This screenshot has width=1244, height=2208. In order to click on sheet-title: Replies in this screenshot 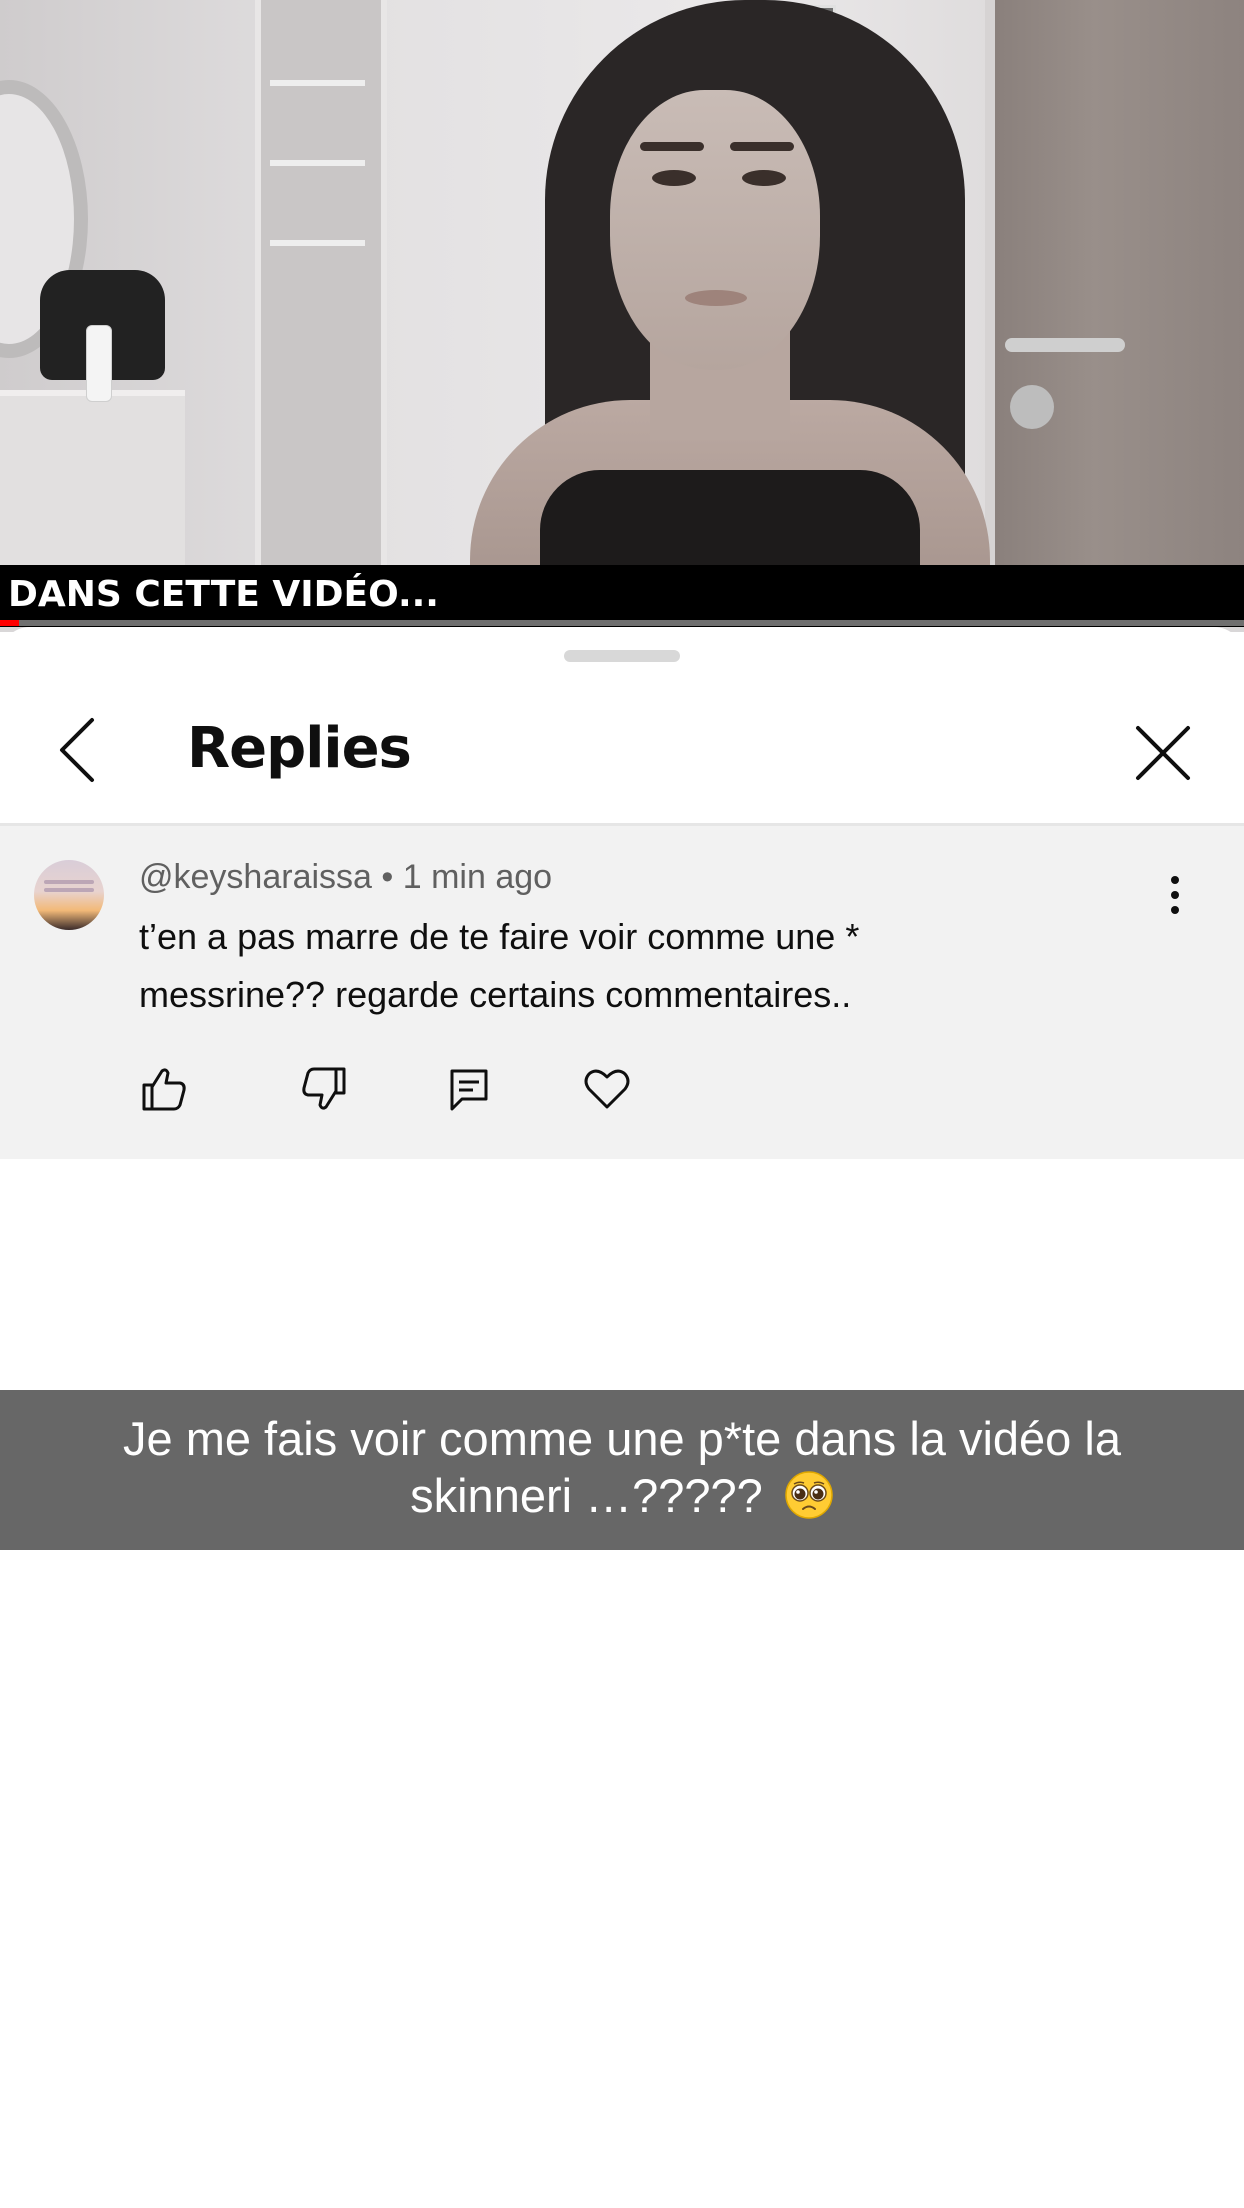, I will do `click(299, 748)`.